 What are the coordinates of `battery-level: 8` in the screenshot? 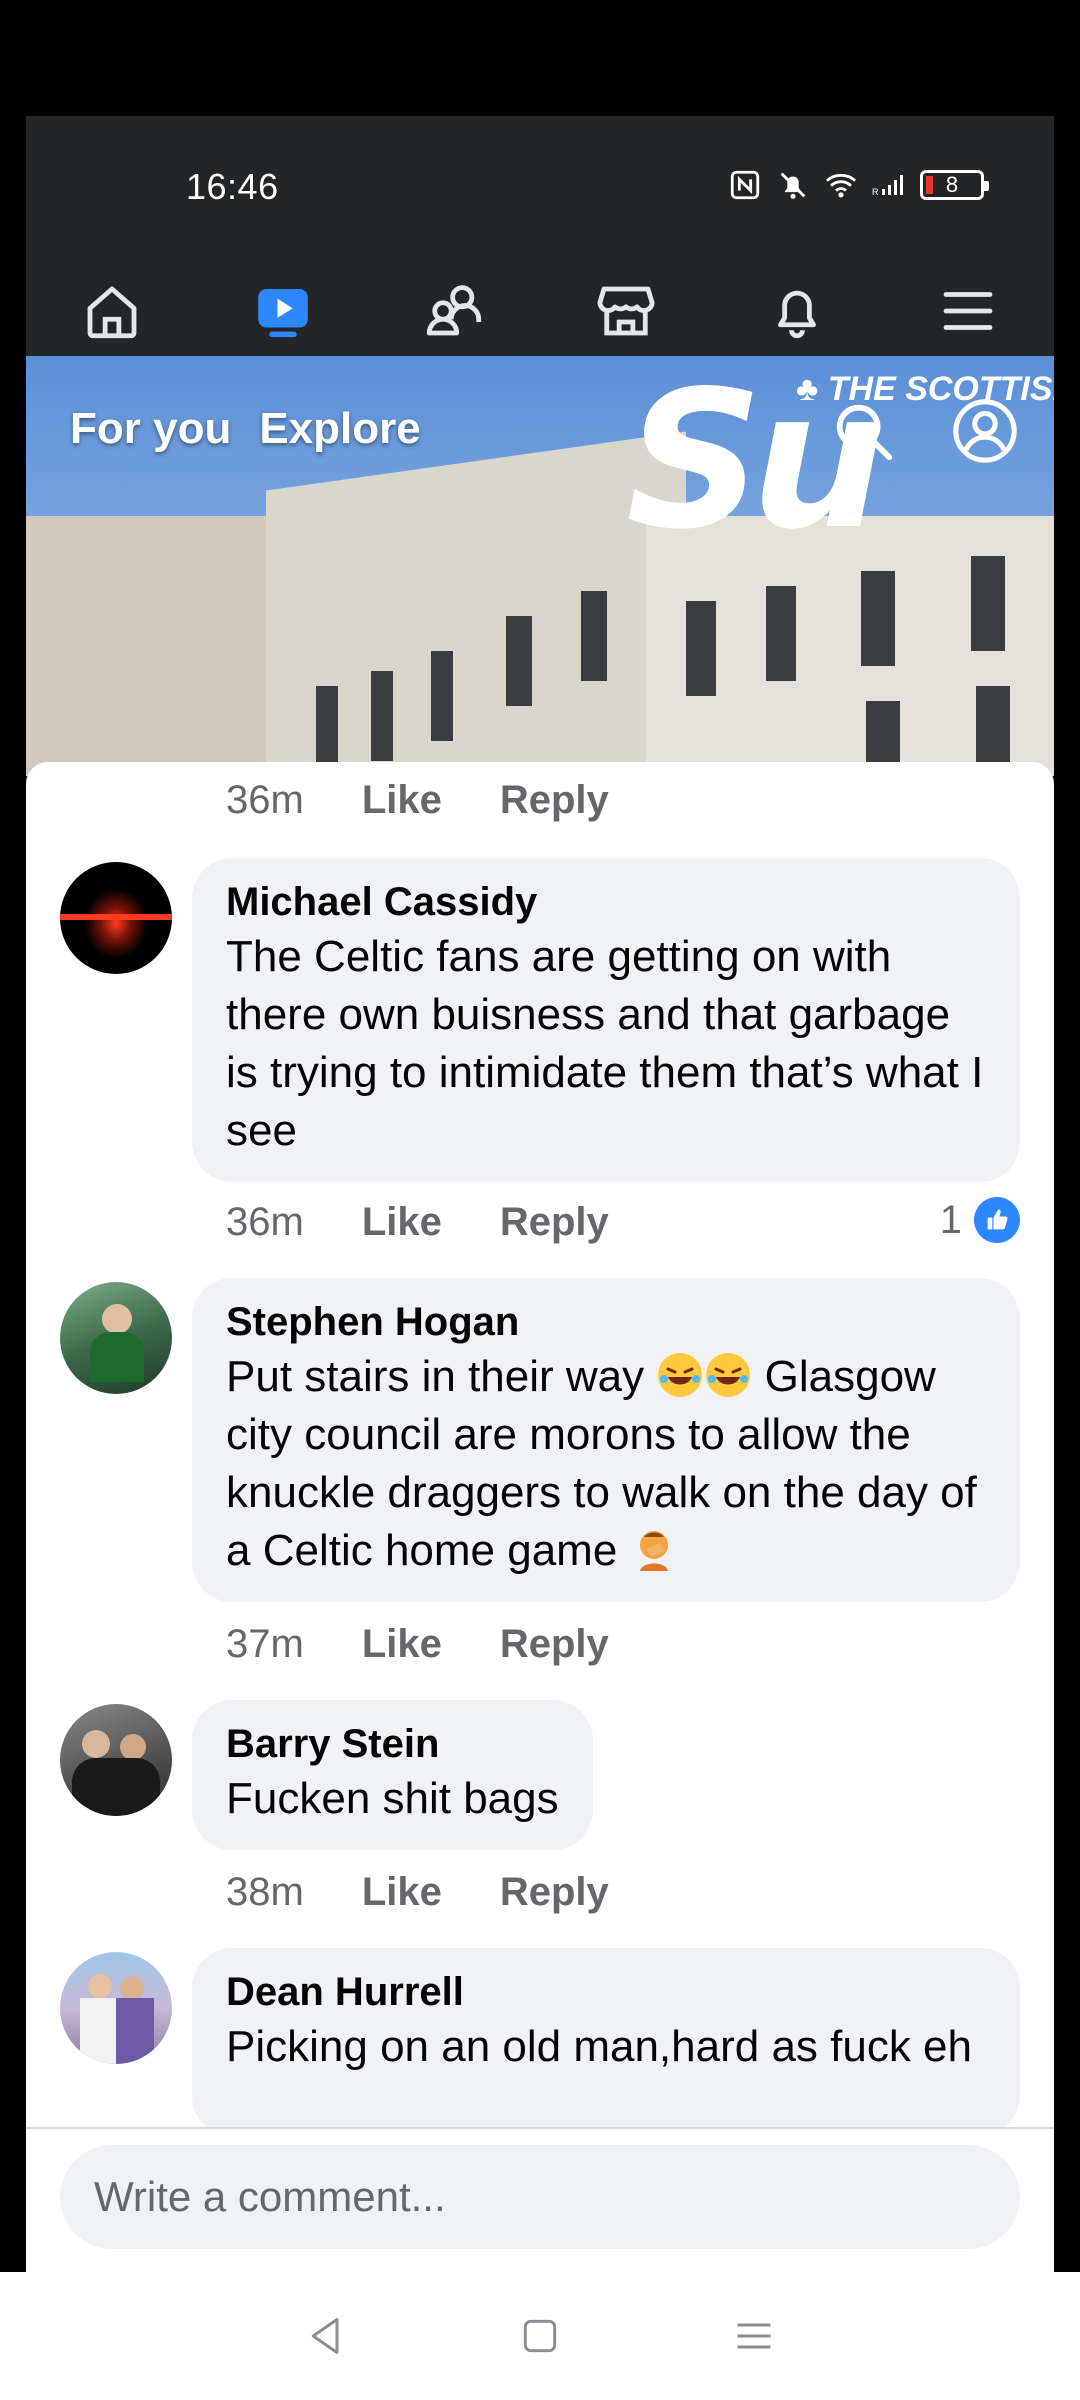 It's located at (952, 184).